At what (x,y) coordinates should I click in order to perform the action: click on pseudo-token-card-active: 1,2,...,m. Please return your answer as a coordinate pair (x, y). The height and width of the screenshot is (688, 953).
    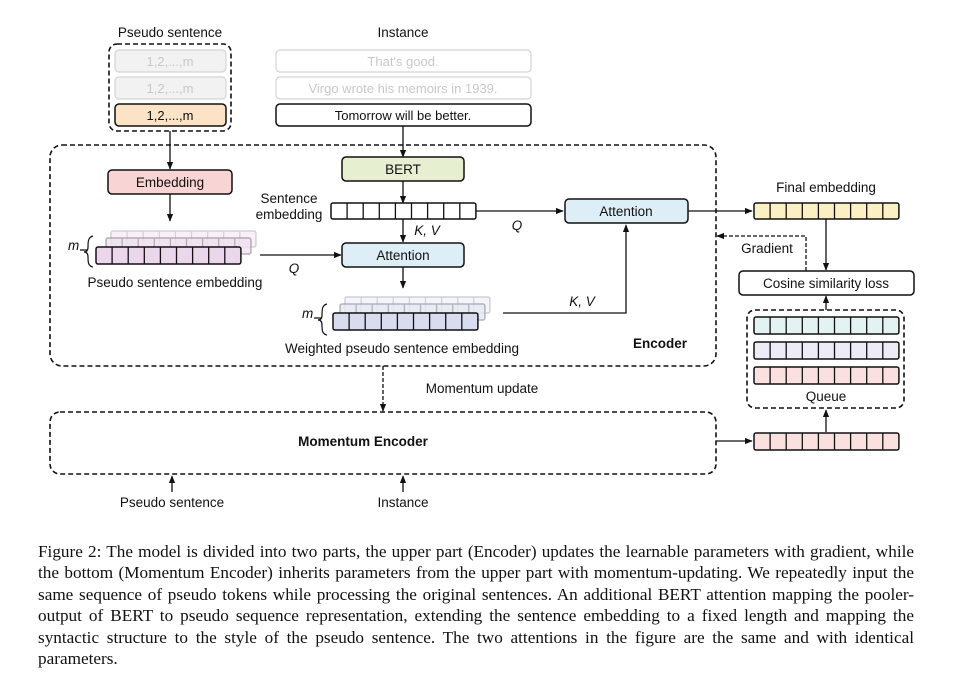
    Looking at the image, I should click on (170, 115).